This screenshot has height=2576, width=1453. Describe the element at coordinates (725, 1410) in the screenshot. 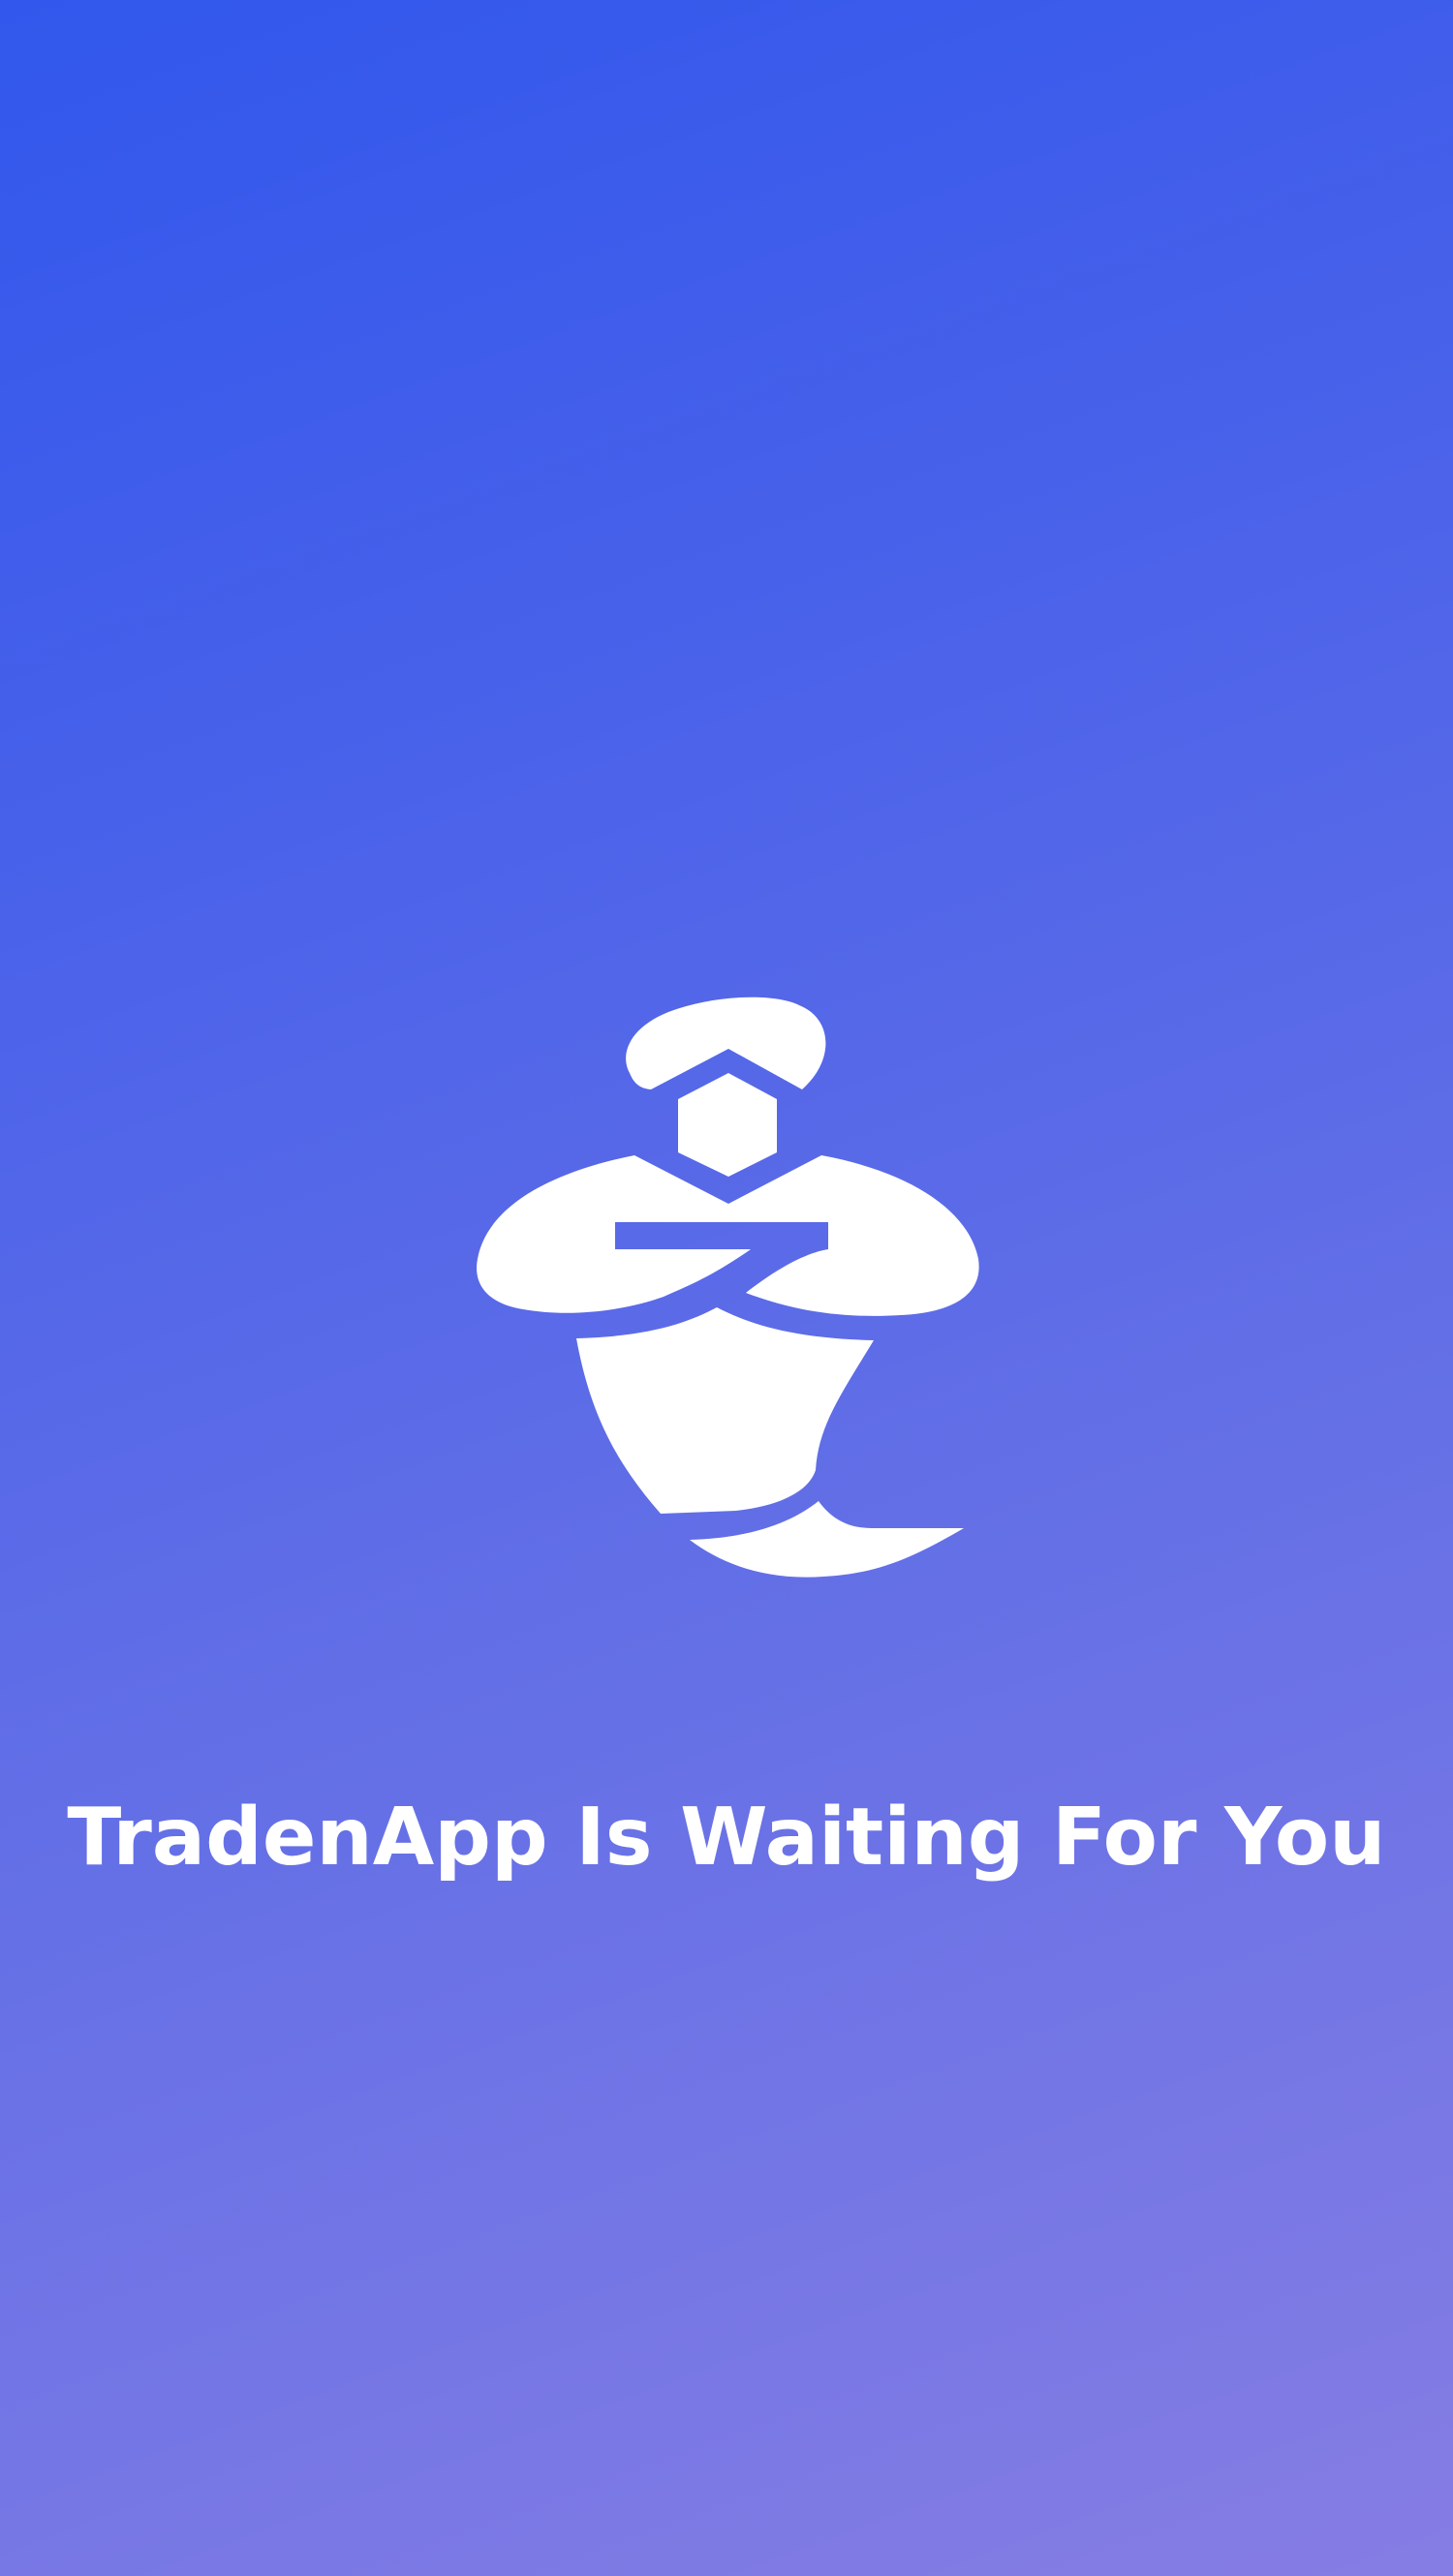

I see `logo-torso` at that location.